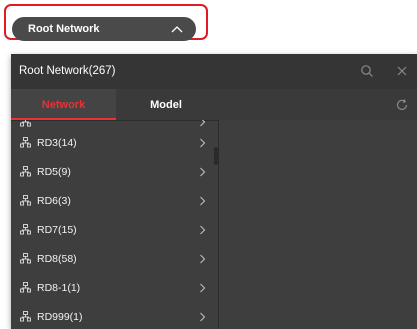 The height and width of the screenshot is (329, 417). I want to click on list-item-label: RD7(15), so click(57, 229).